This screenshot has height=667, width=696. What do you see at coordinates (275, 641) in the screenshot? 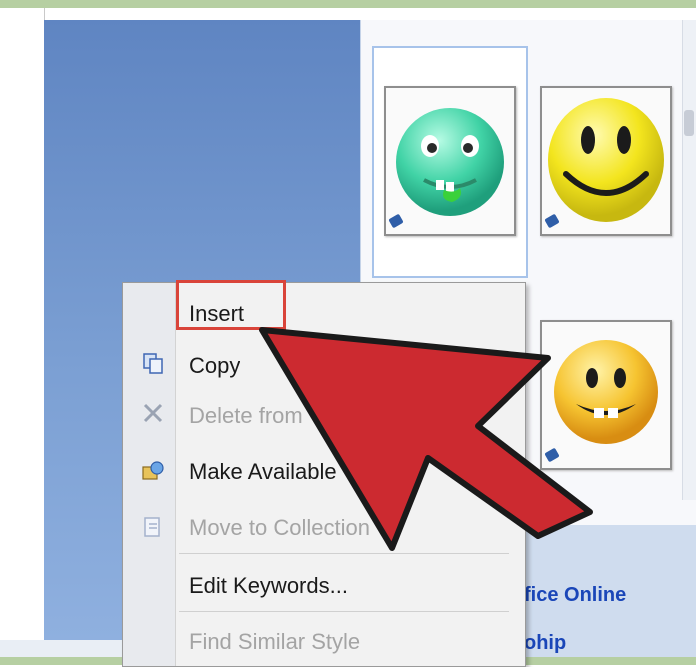
I see `menu-item-find-similar-style: Find Similar Style` at bounding box center [275, 641].